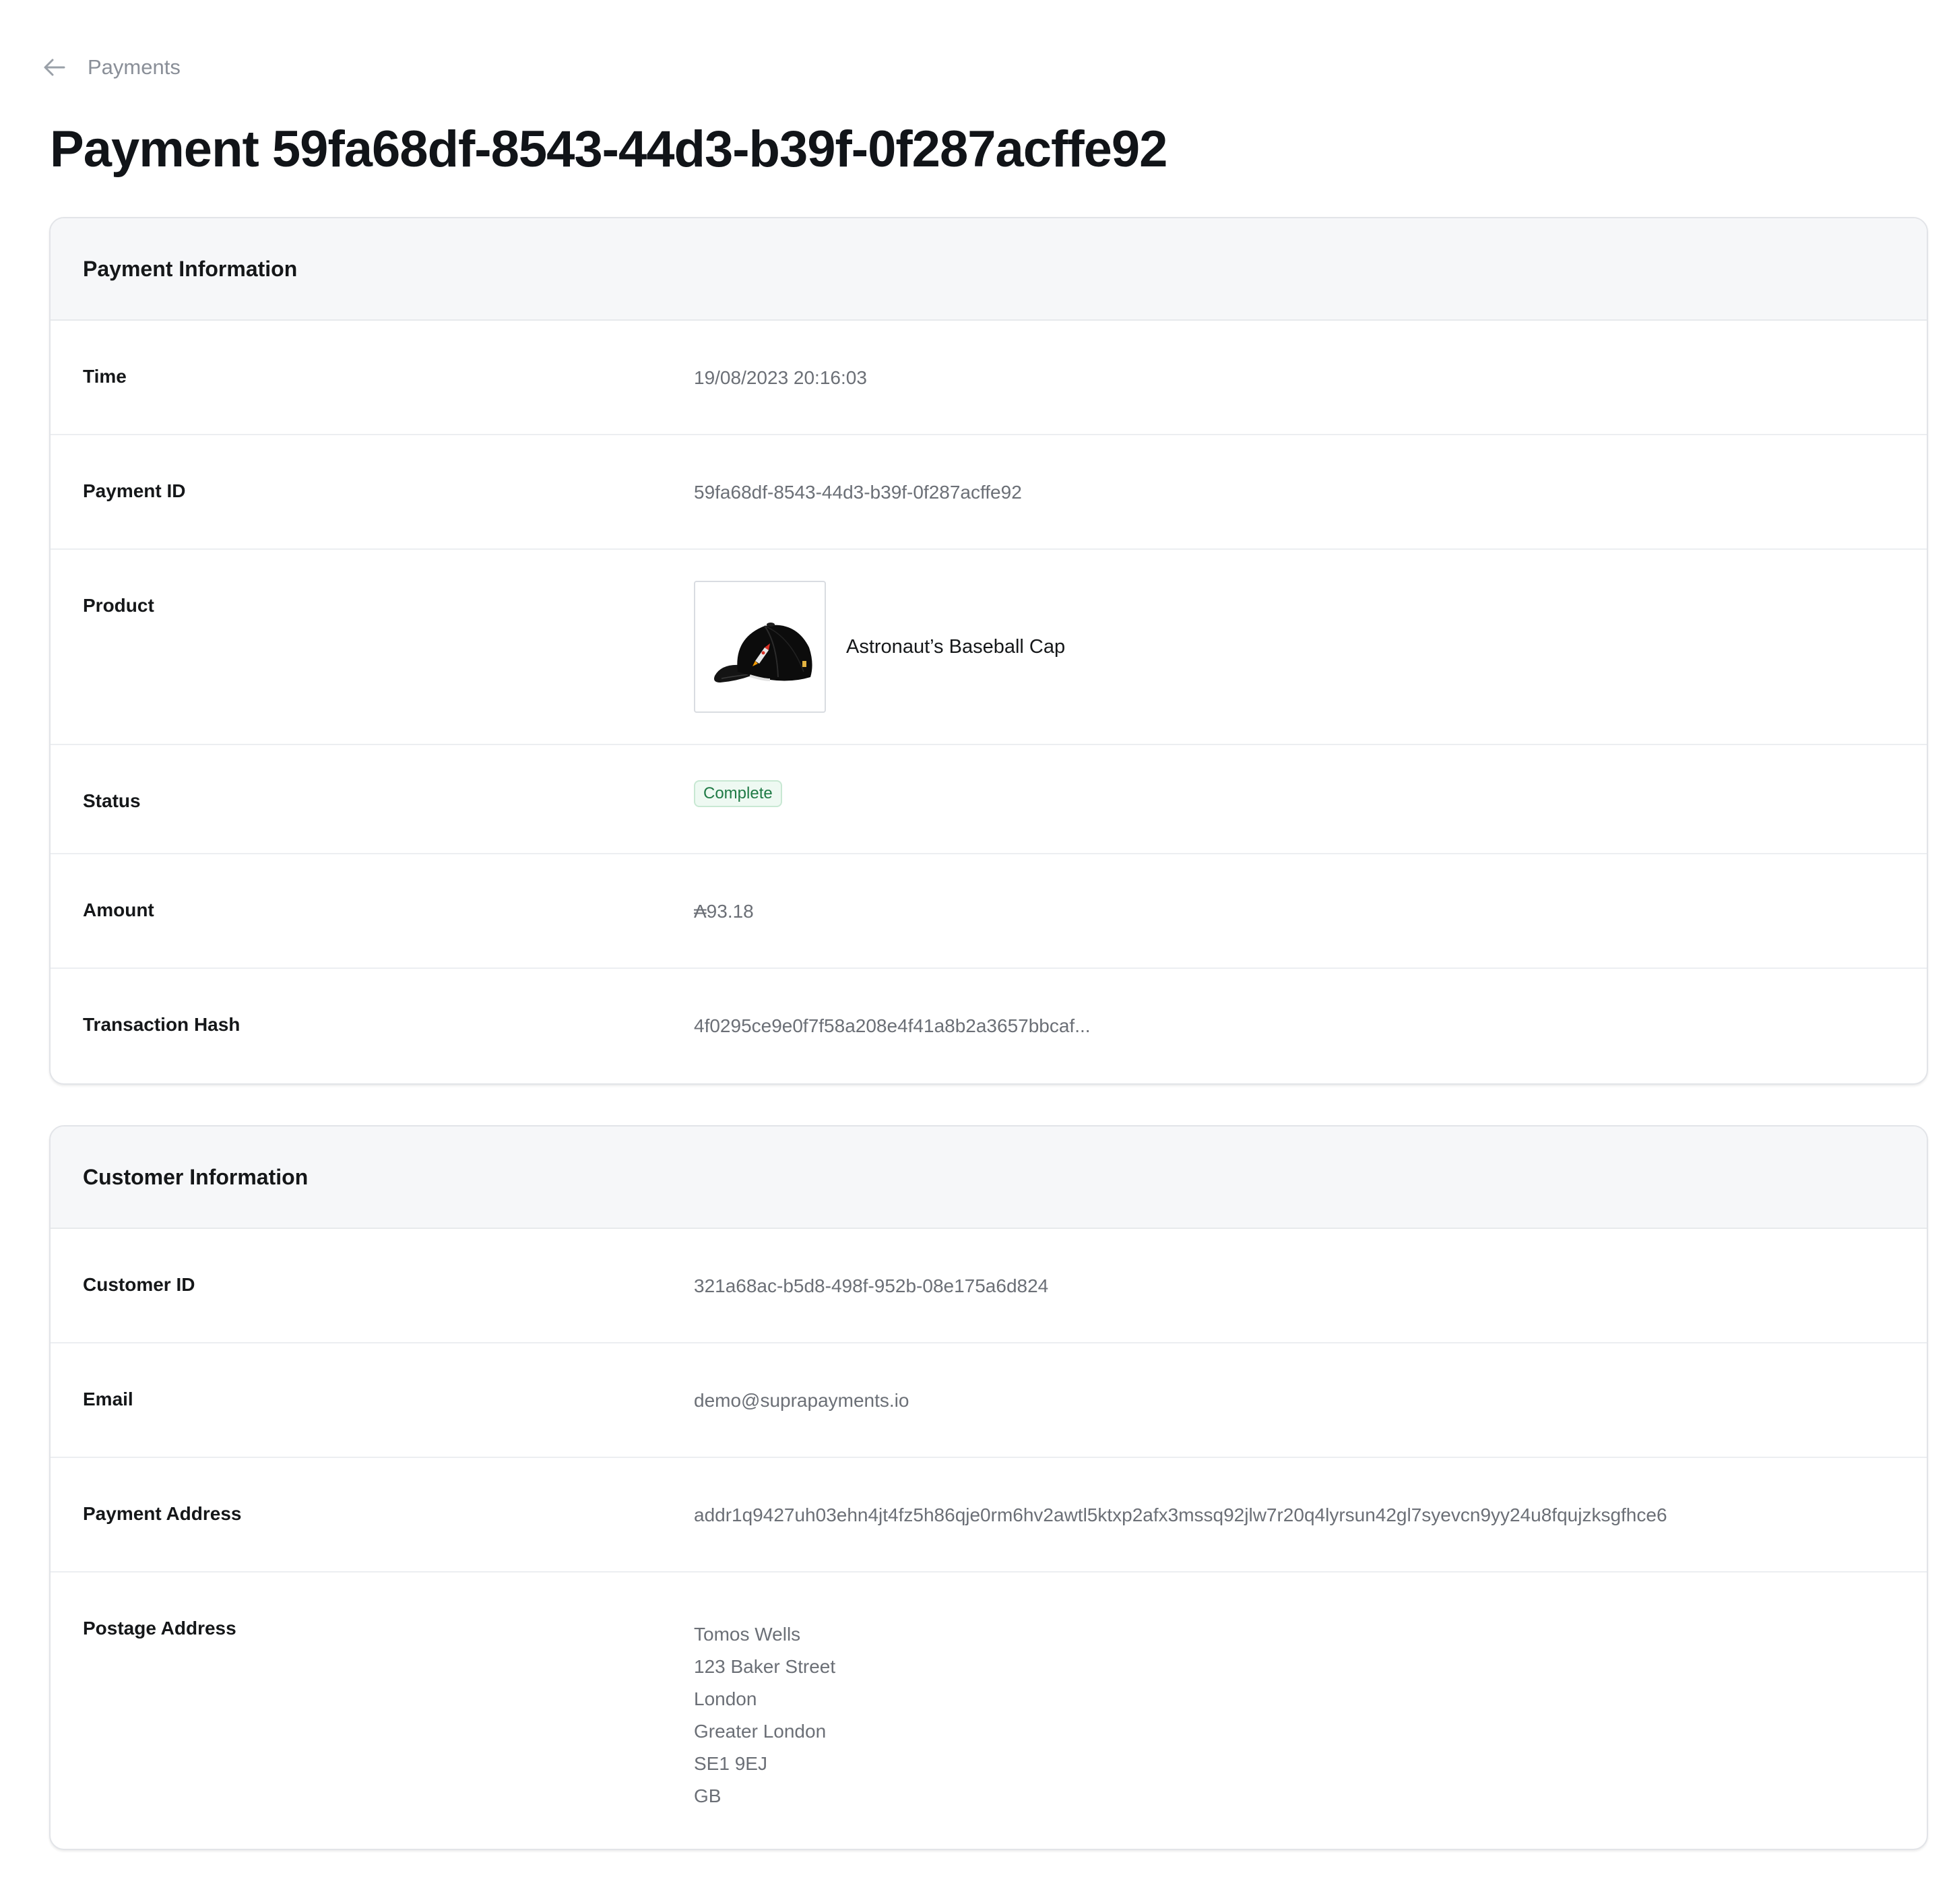 Image resolution: width=1955 pixels, height=1904 pixels. Describe the element at coordinates (747, 1634) in the screenshot. I see `address-line: Tomos Wells` at that location.